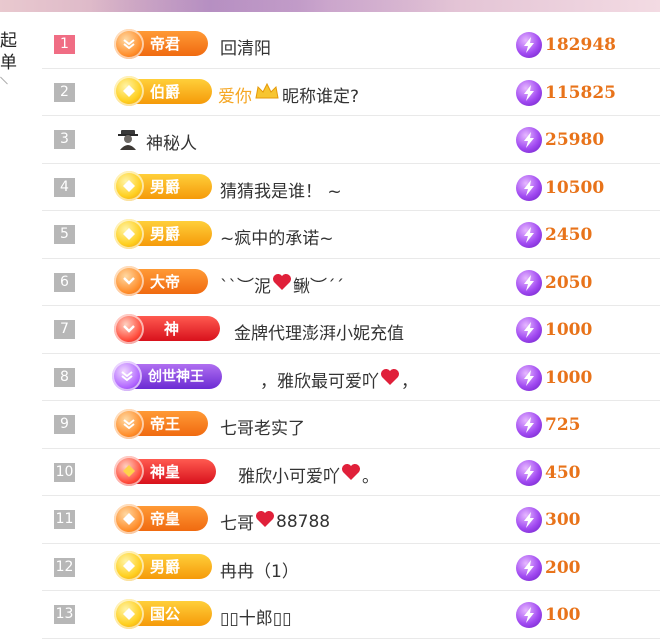 The width and height of the screenshot is (660, 639). I want to click on top-banner-strip, so click(330, 6).